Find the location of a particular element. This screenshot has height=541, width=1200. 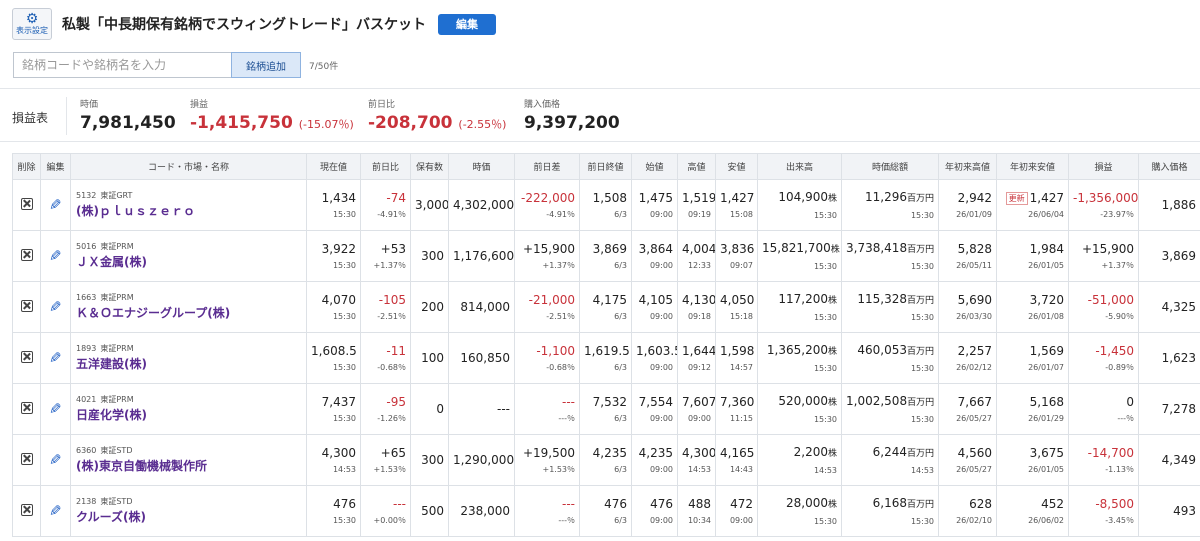

change-value: -95 is located at coordinates (385, 402).